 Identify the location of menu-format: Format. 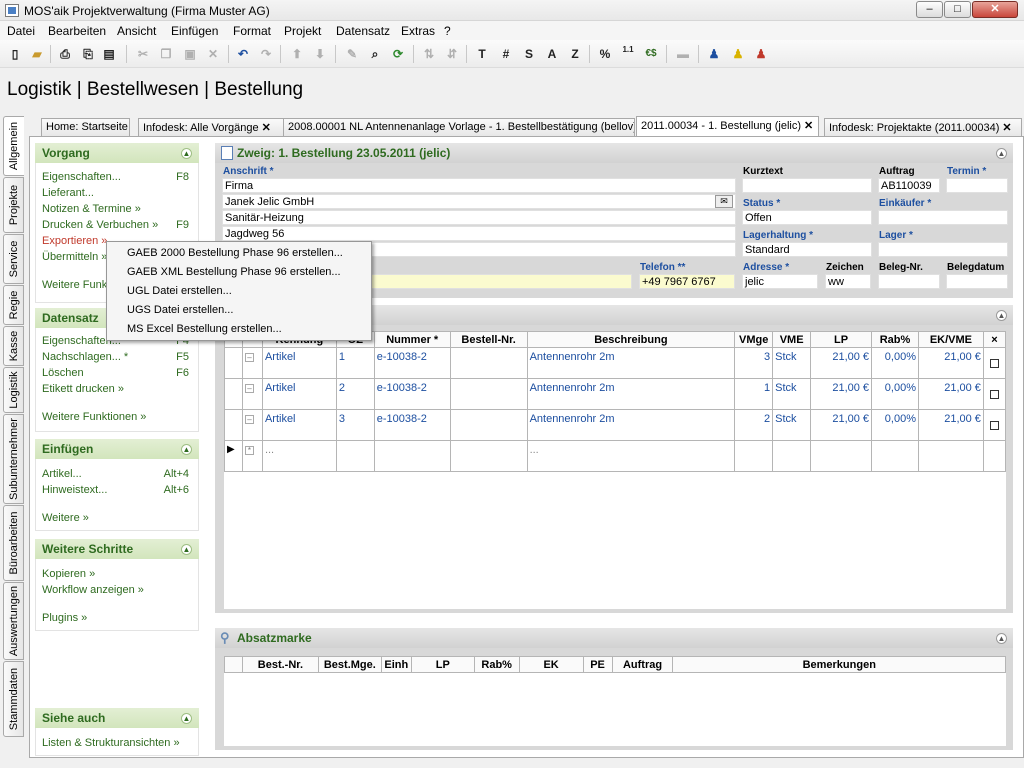
(252, 31).